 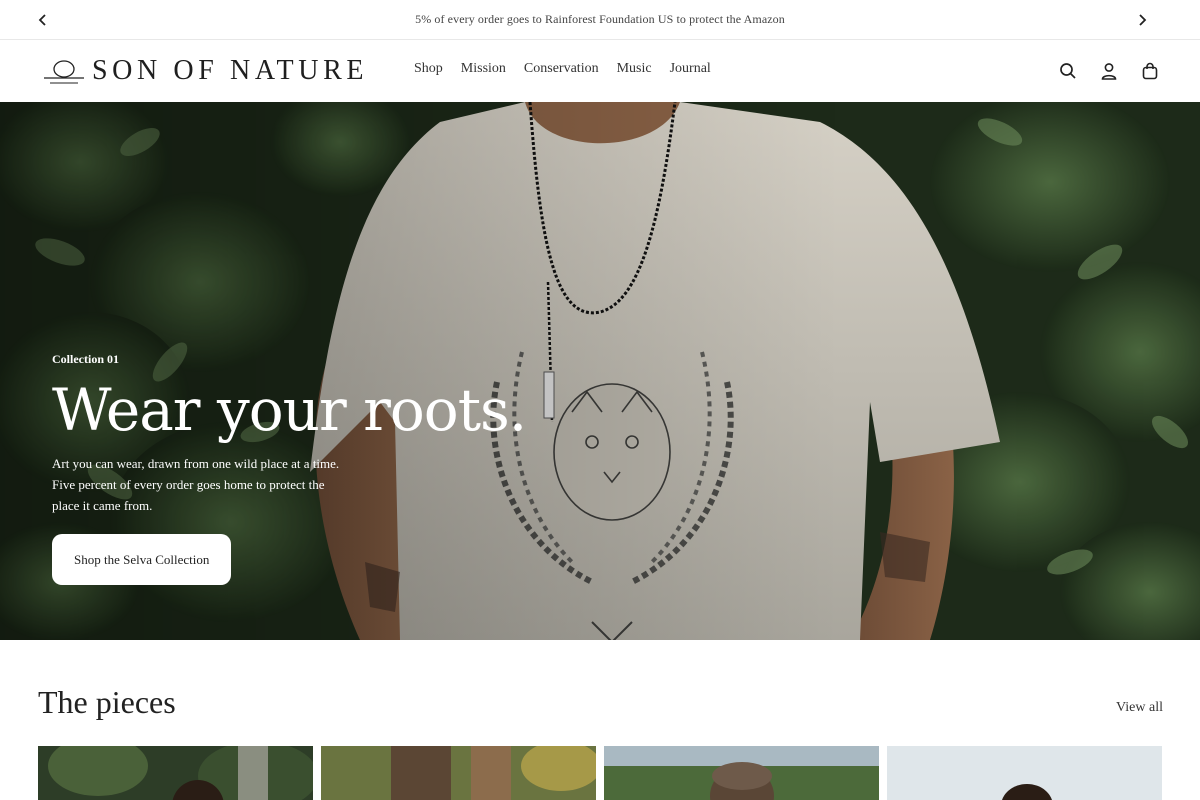 I want to click on account-icon, so click(x=1109, y=71).